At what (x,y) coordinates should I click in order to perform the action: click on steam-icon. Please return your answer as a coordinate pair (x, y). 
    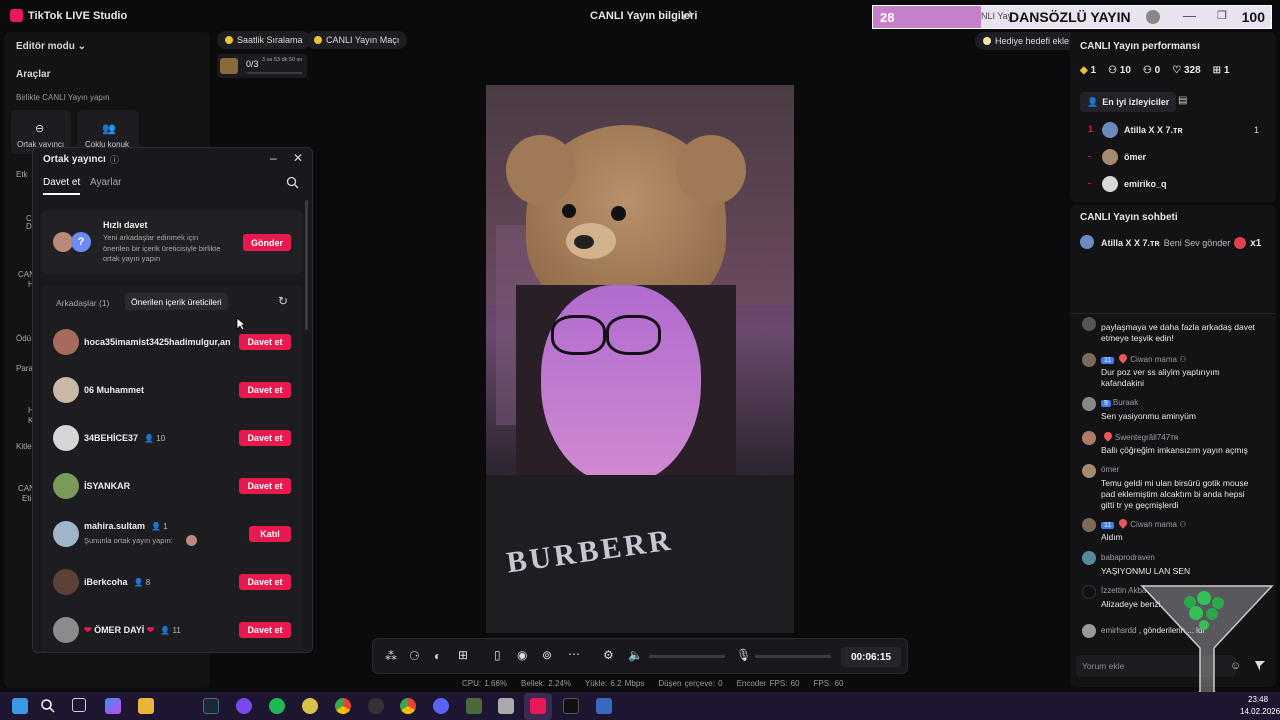
    Looking at the image, I should click on (211, 706).